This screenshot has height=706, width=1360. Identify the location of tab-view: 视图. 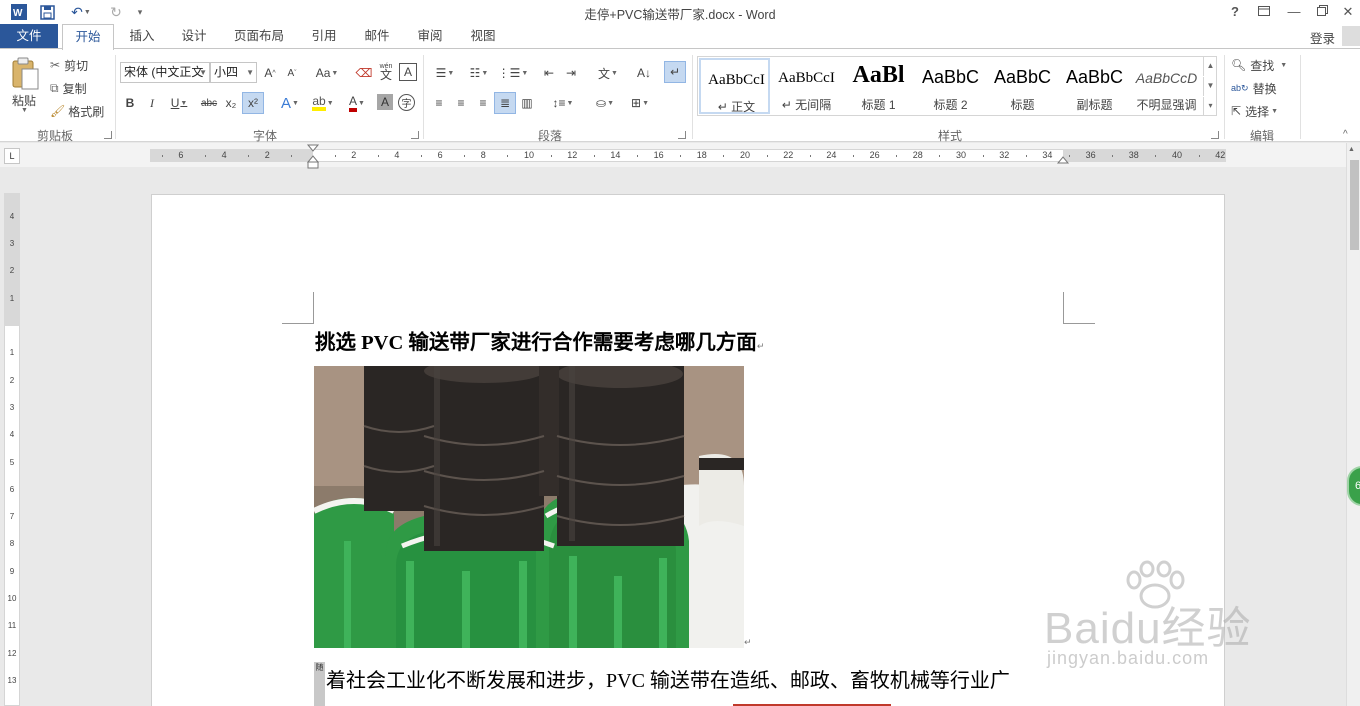
(483, 38).